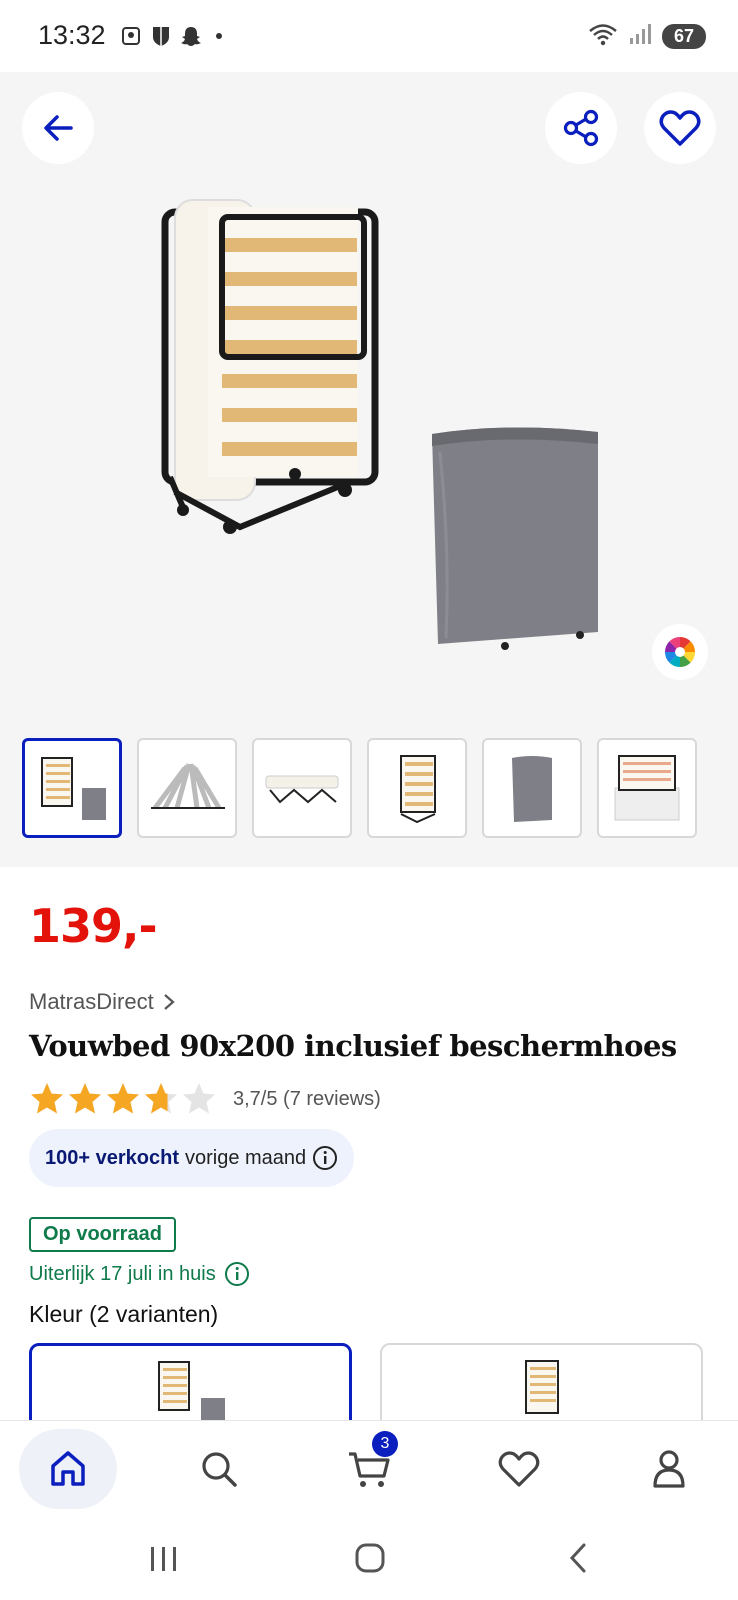 The image size is (738, 1600). I want to click on wifi-icon, so click(603, 36).